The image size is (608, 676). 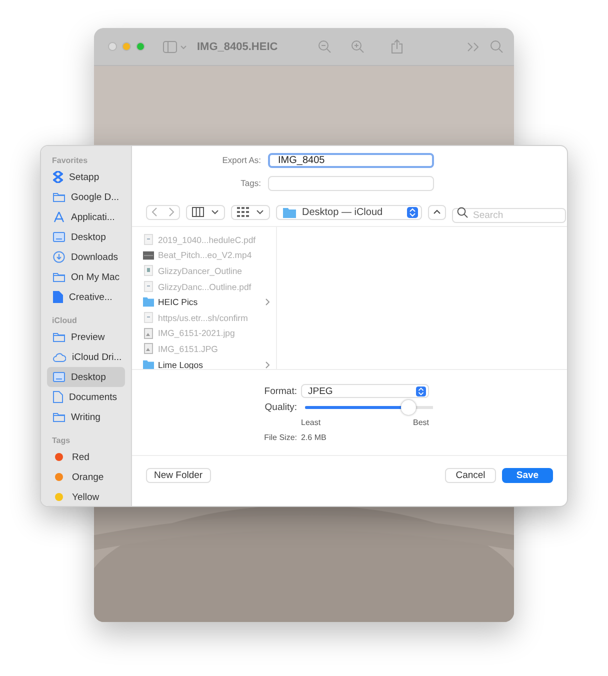 I want to click on minimize-button, so click(x=126, y=46).